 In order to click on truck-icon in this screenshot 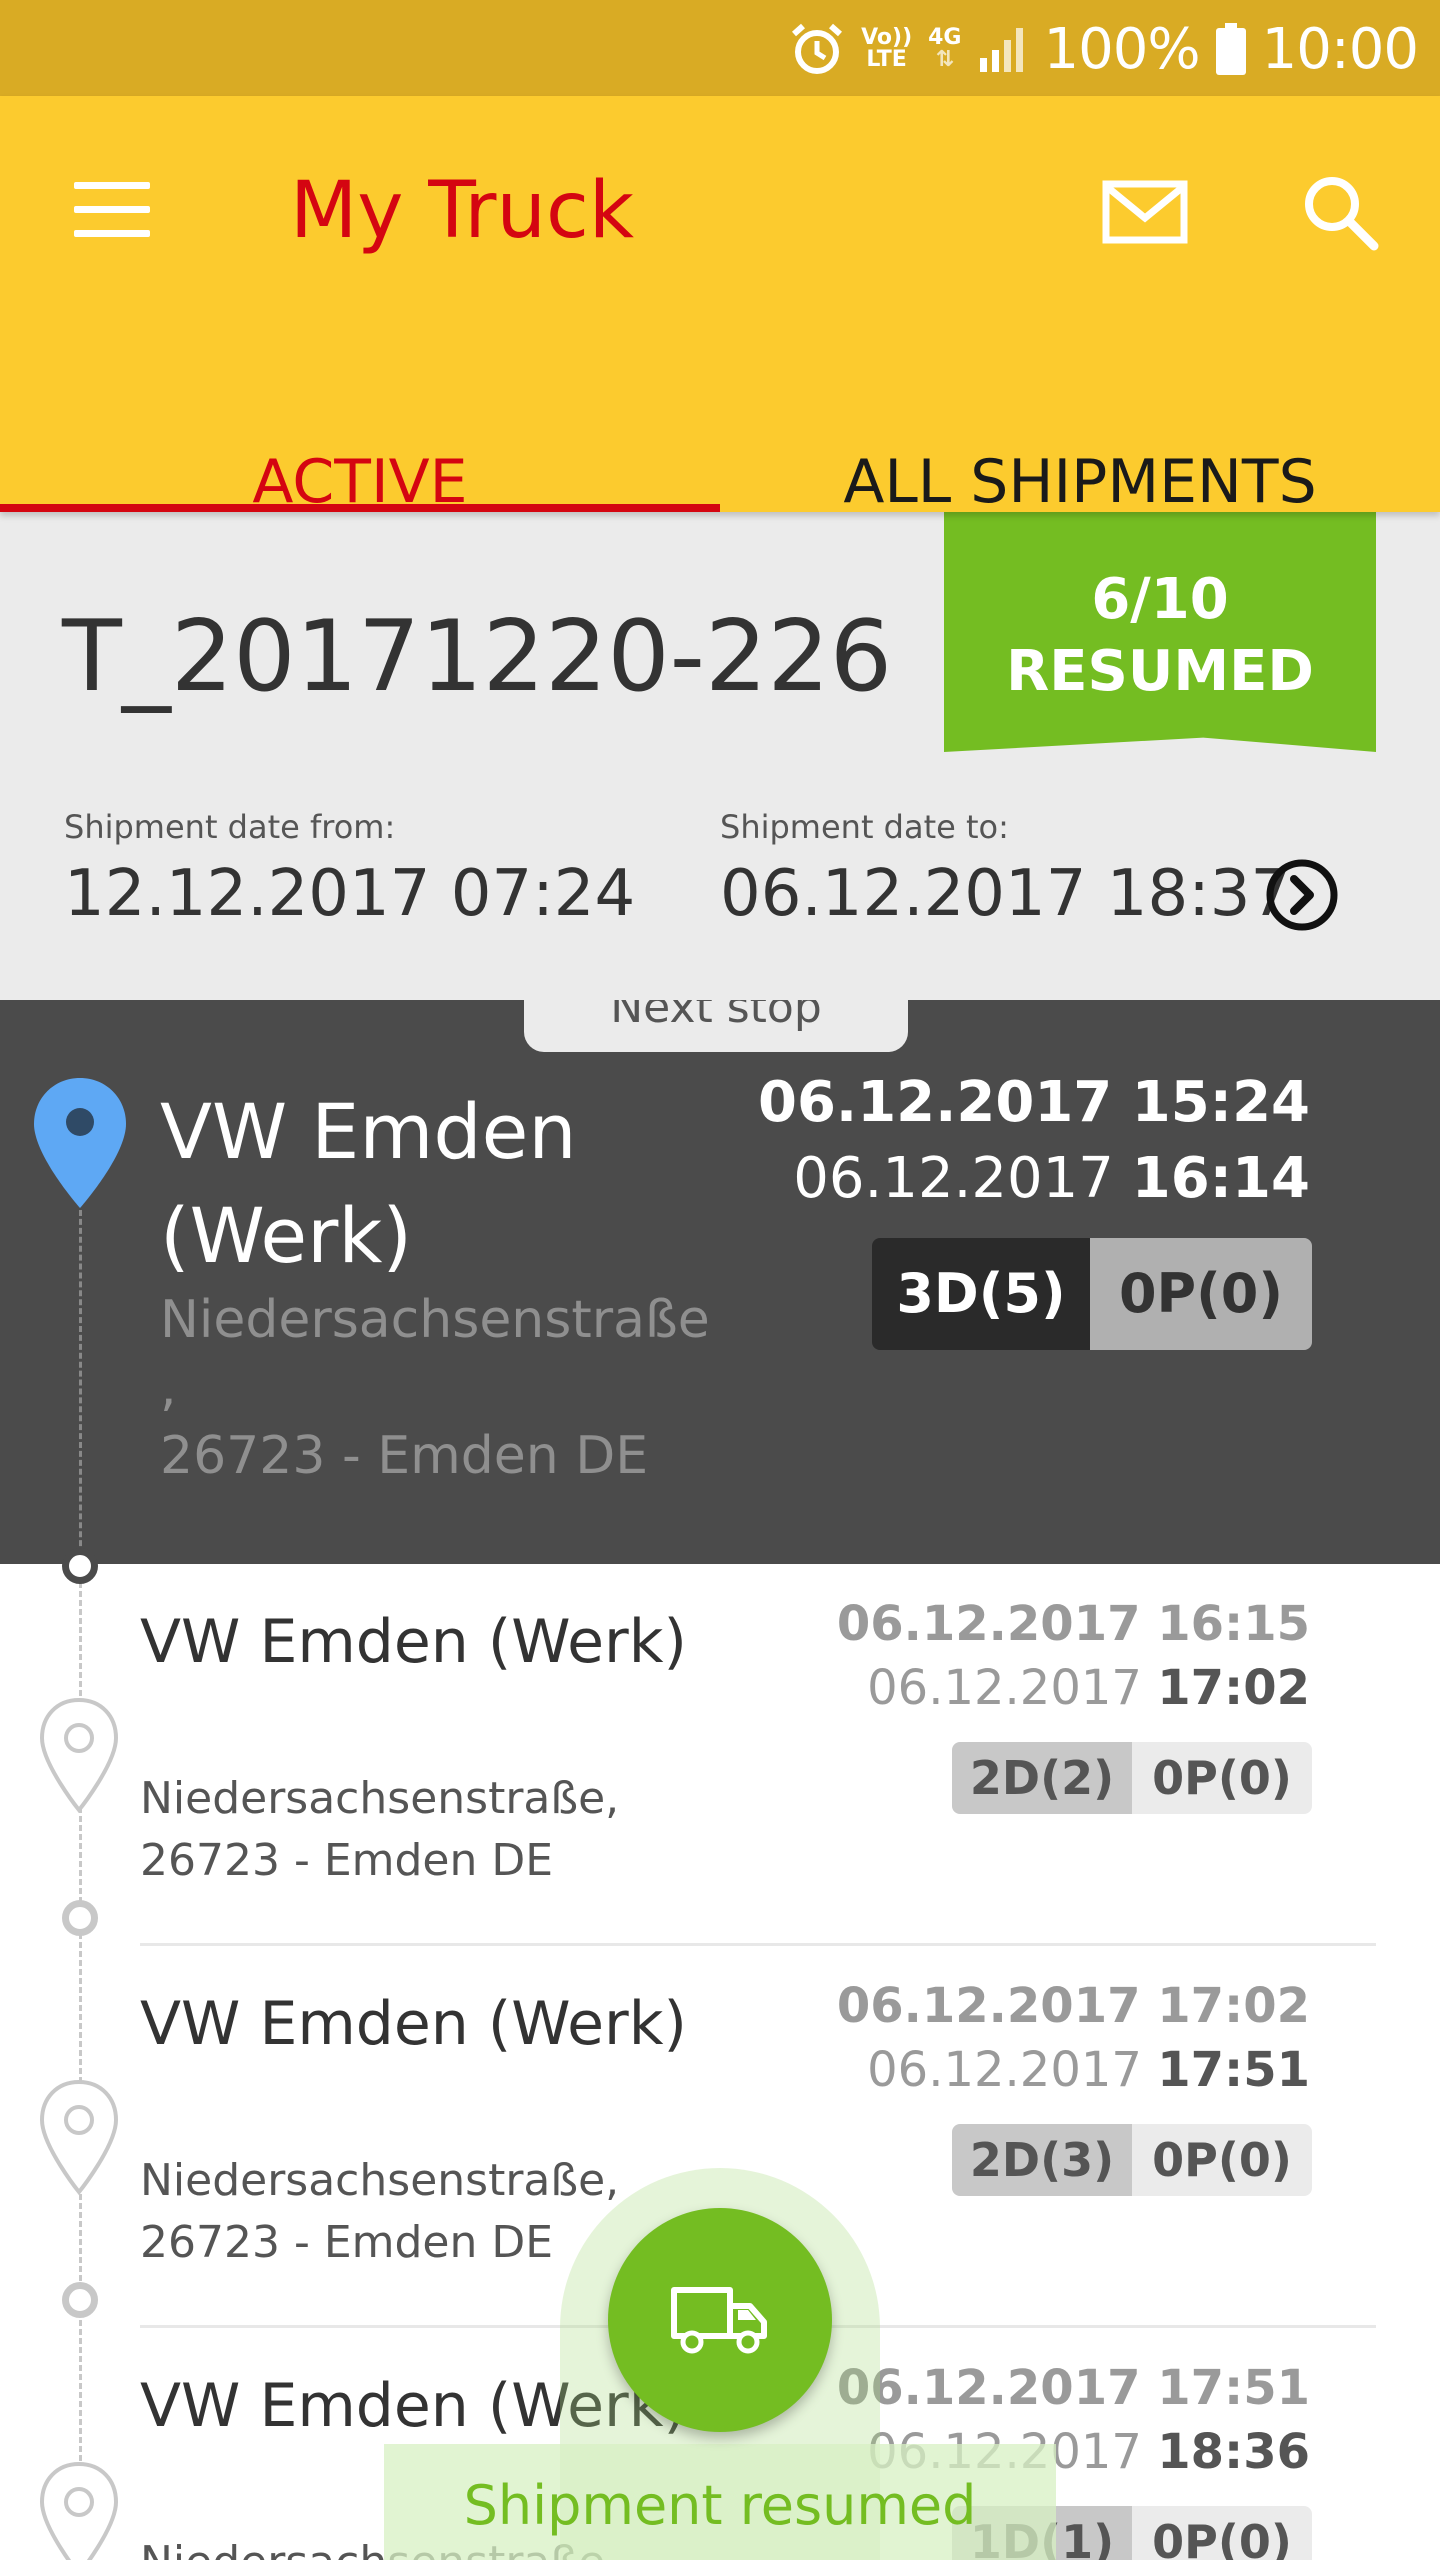, I will do `click(719, 2320)`.